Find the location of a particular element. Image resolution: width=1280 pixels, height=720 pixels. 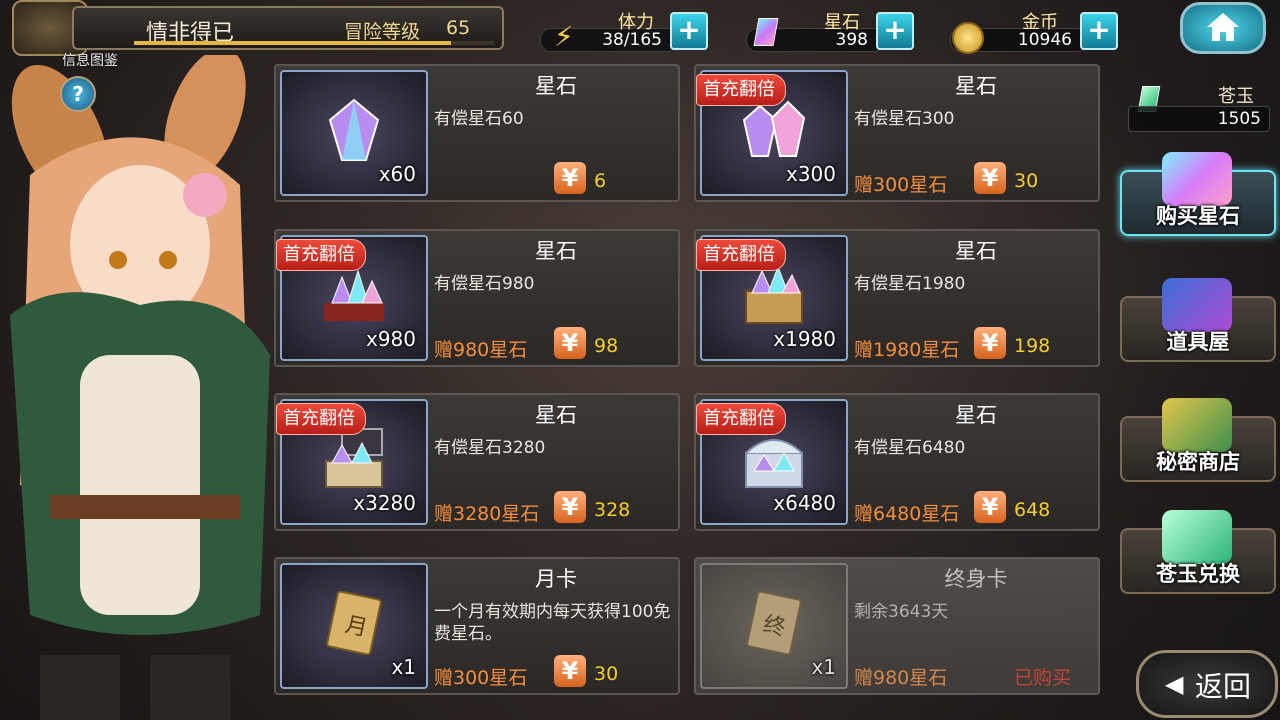

product-card-300: x300 首充翻倍 星石 有偿星石300 赠300星石 ¥ 30 is located at coordinates (897, 133).